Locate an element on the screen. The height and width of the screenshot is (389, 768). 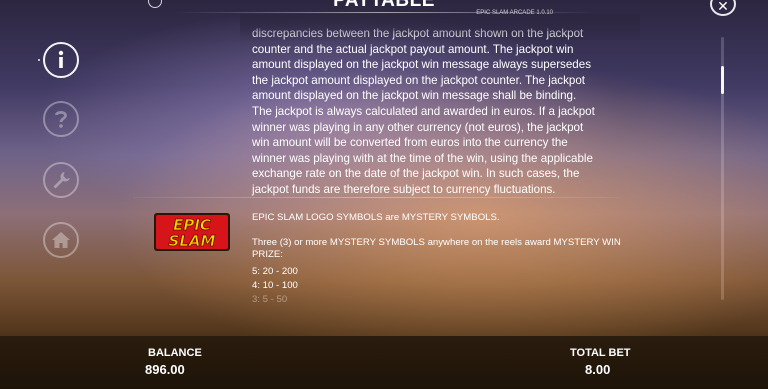
title-bar: PAYTABLE EPIC SLAM ARCADE 1.0.10 is located at coordinates (384, 8).